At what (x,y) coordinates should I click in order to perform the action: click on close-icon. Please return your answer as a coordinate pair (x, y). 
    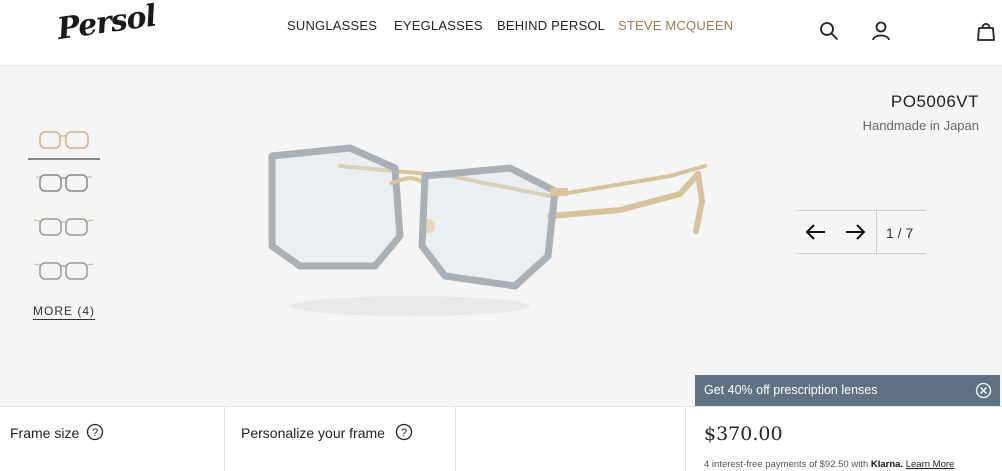
    Looking at the image, I should click on (983, 390).